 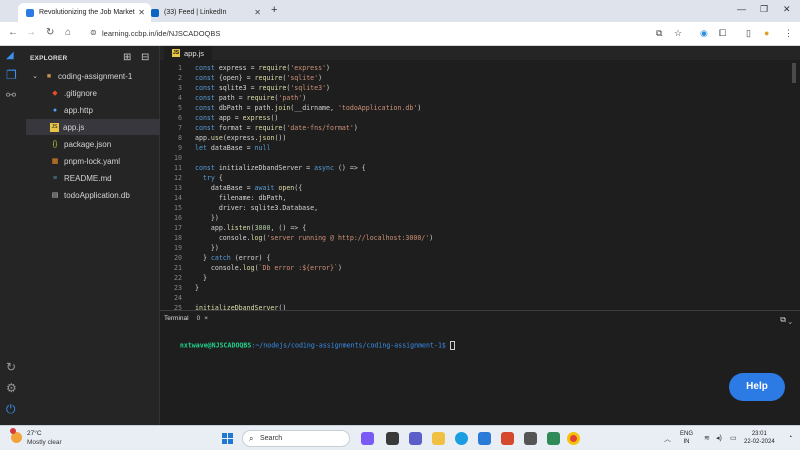 What do you see at coordinates (274, 10) in the screenshot?
I see `new-tab-button: +` at bounding box center [274, 10].